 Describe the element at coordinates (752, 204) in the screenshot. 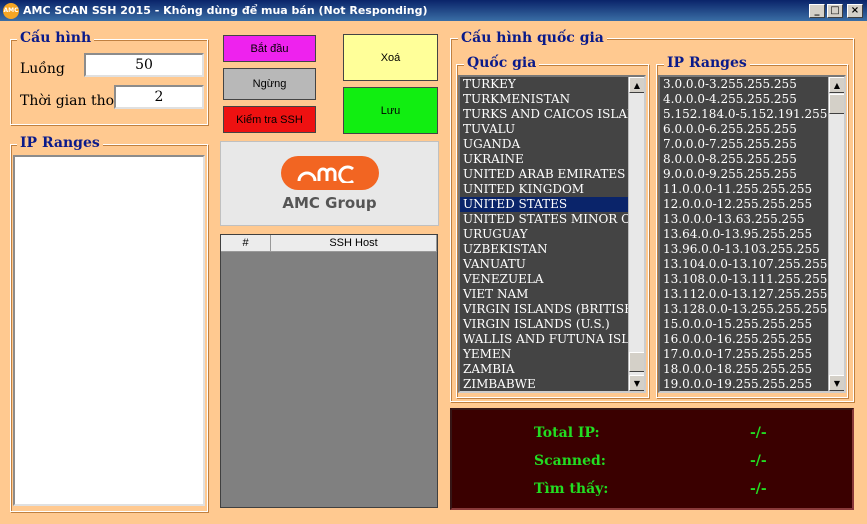

I see `list-item: 12.0.0.0-12.255.255.255` at that location.